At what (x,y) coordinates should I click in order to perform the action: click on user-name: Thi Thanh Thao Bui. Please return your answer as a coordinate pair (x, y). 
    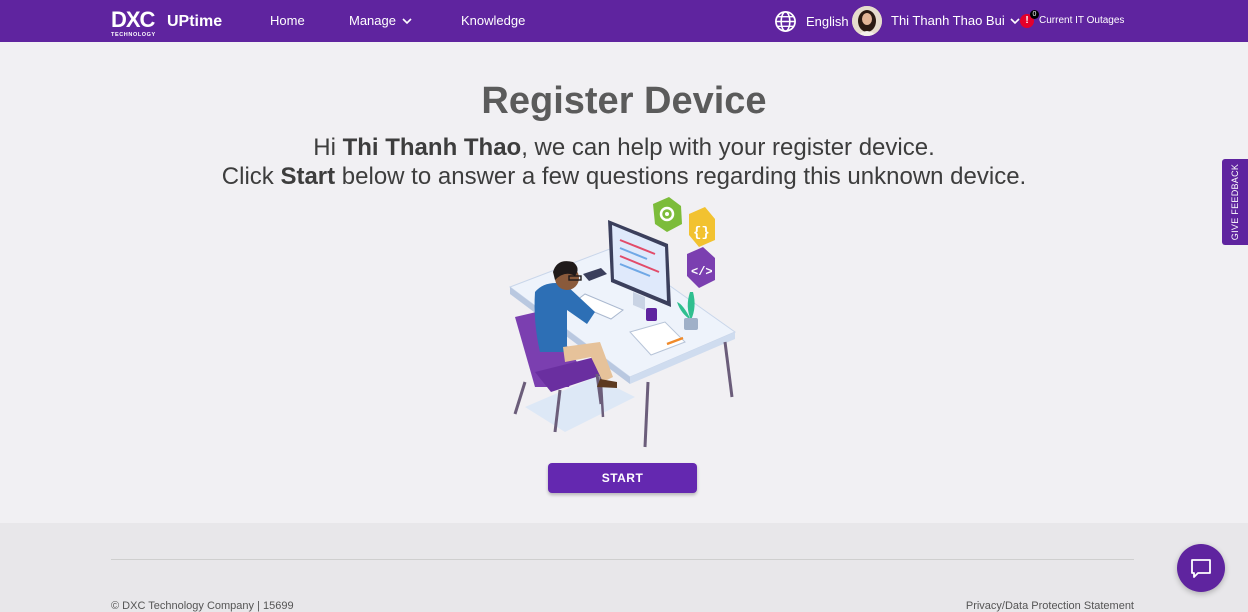
    Looking at the image, I should click on (948, 20).